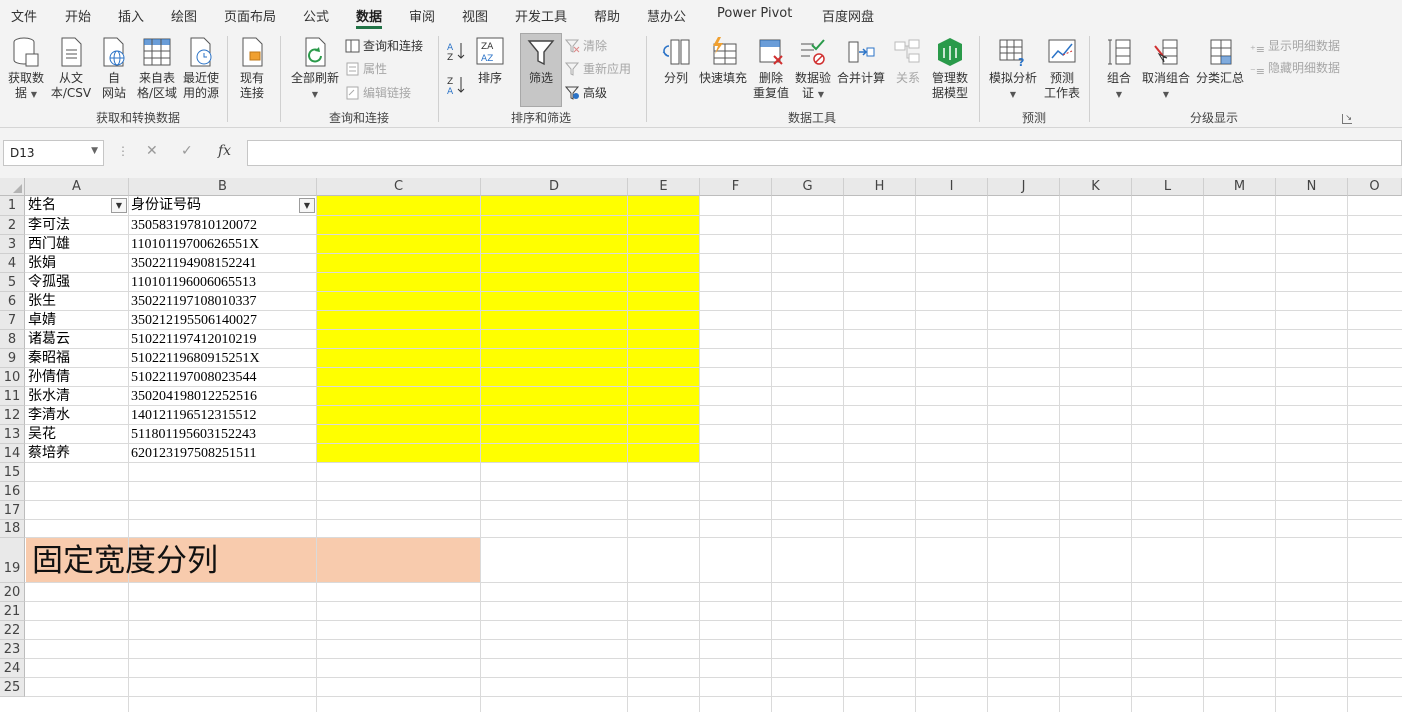  What do you see at coordinates (1168, 187) in the screenshot?
I see `column-header-l: L` at bounding box center [1168, 187].